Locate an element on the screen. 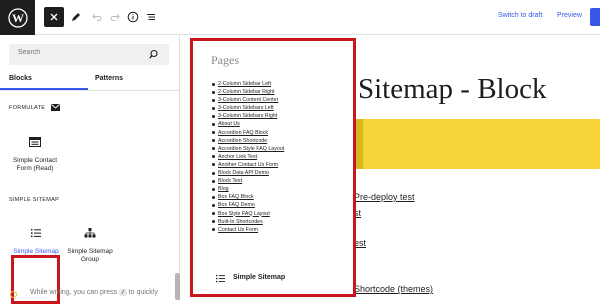  tip-icon is located at coordinates (13, 294).